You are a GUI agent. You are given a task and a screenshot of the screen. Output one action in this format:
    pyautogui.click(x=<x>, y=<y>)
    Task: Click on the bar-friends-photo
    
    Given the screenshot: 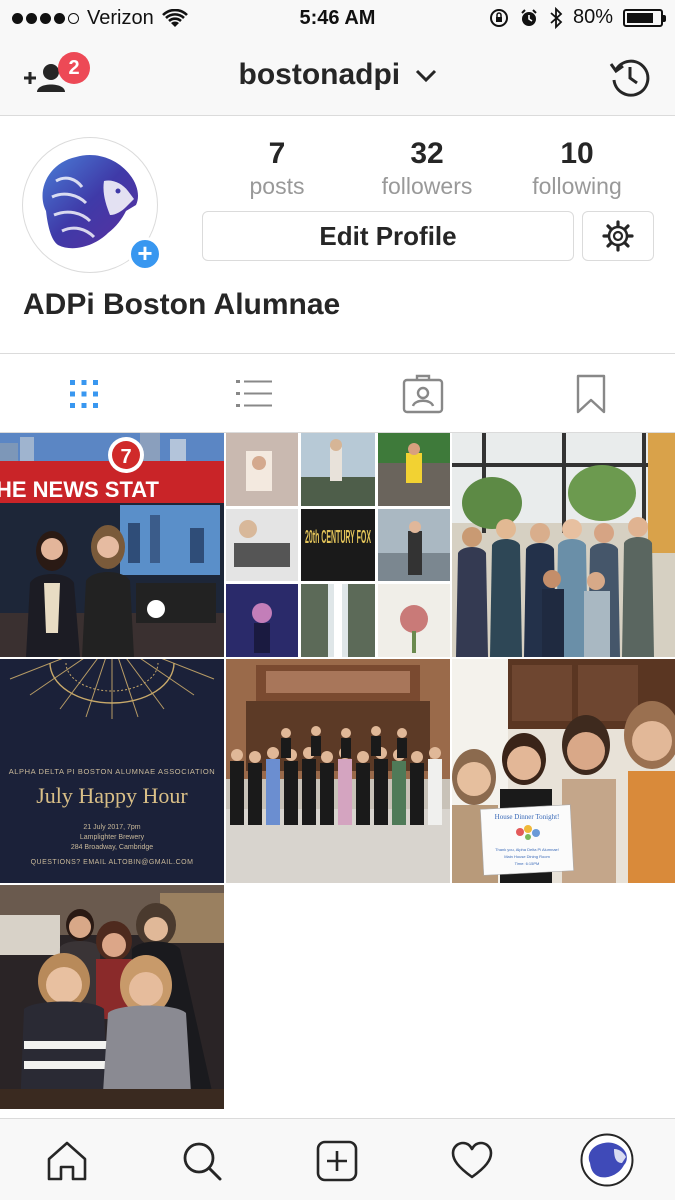 What is the action you would take?
    pyautogui.click(x=112, y=997)
    